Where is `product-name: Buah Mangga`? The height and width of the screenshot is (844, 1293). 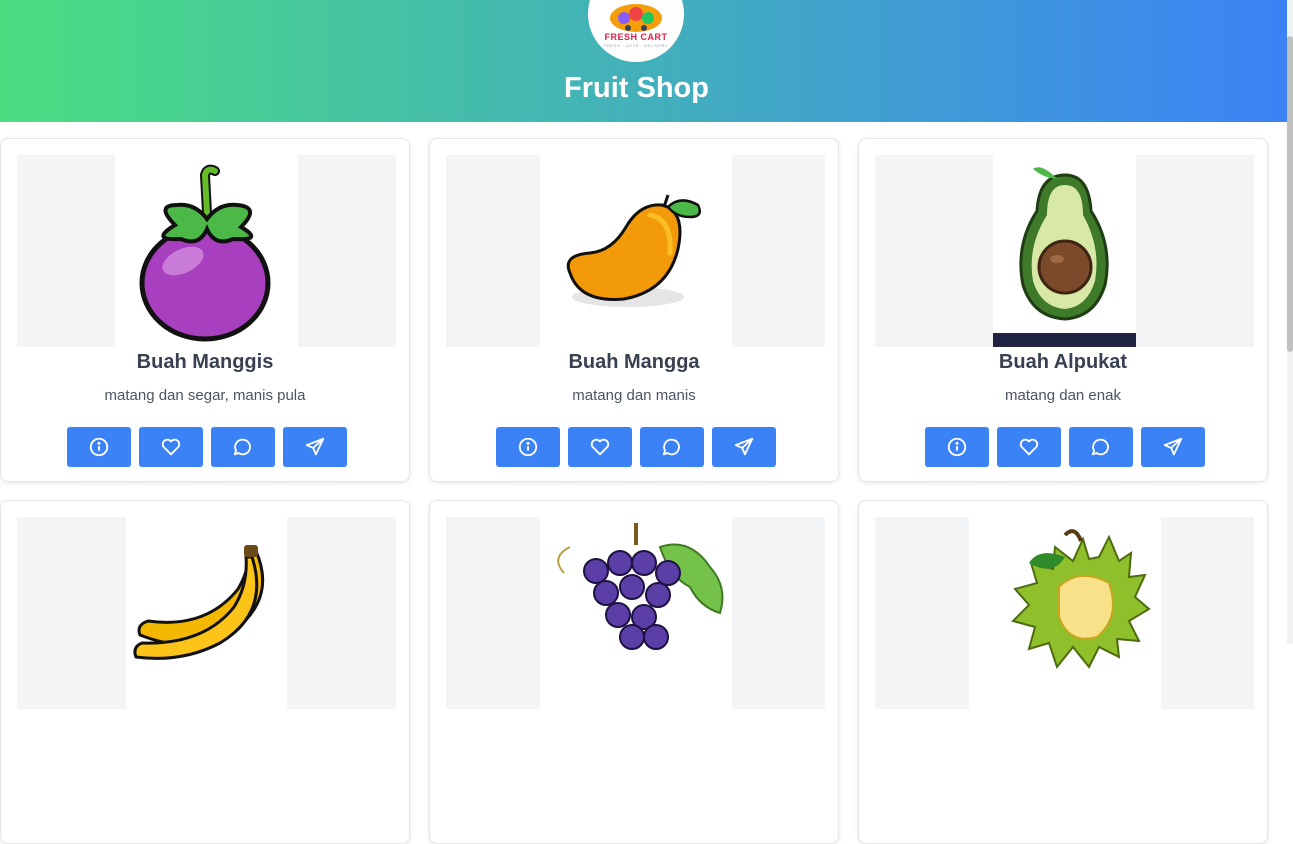
product-name: Buah Mangga is located at coordinates (634, 362).